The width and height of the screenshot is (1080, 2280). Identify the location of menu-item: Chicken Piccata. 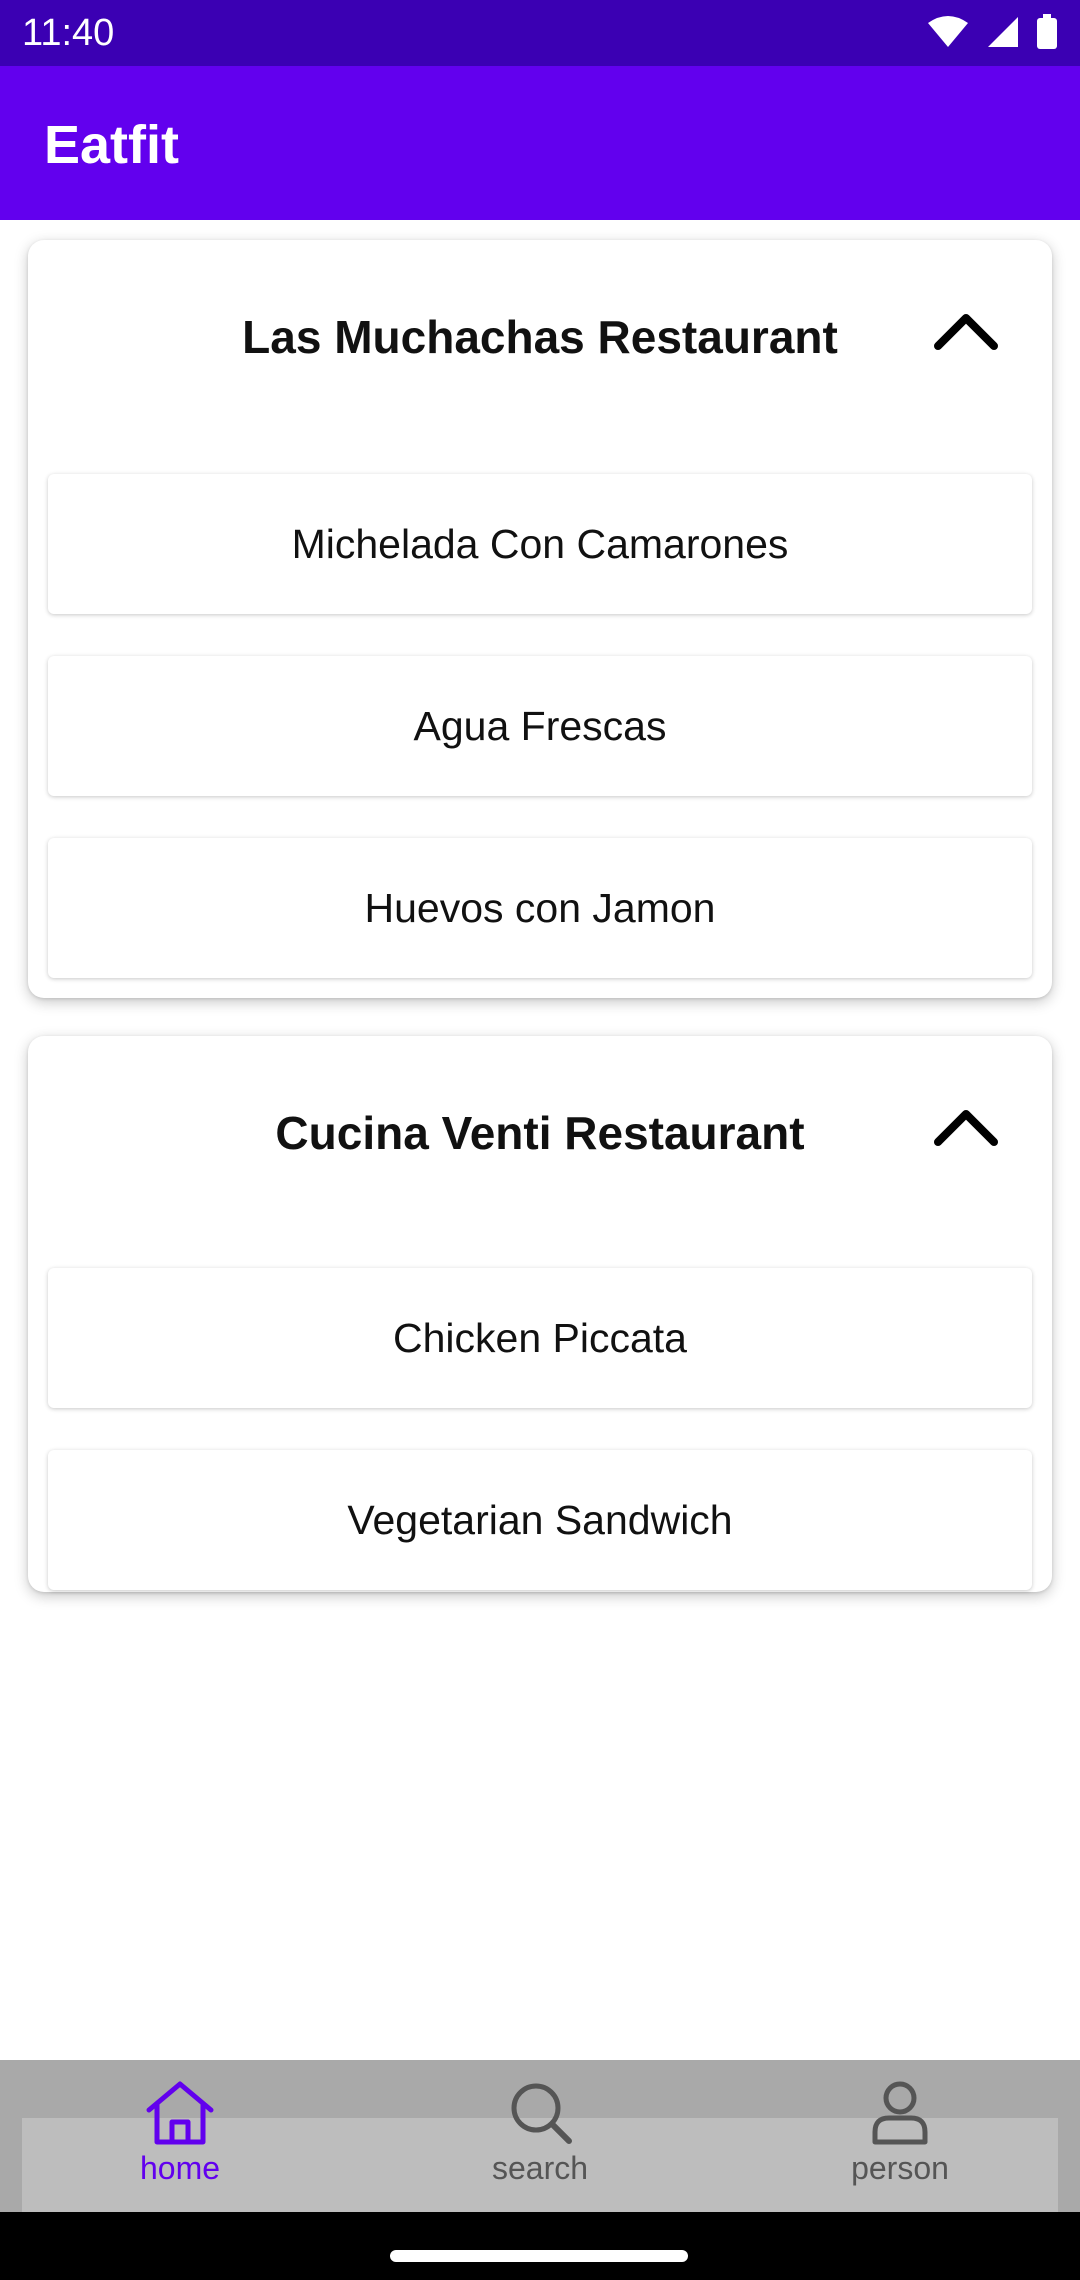
(540, 1338).